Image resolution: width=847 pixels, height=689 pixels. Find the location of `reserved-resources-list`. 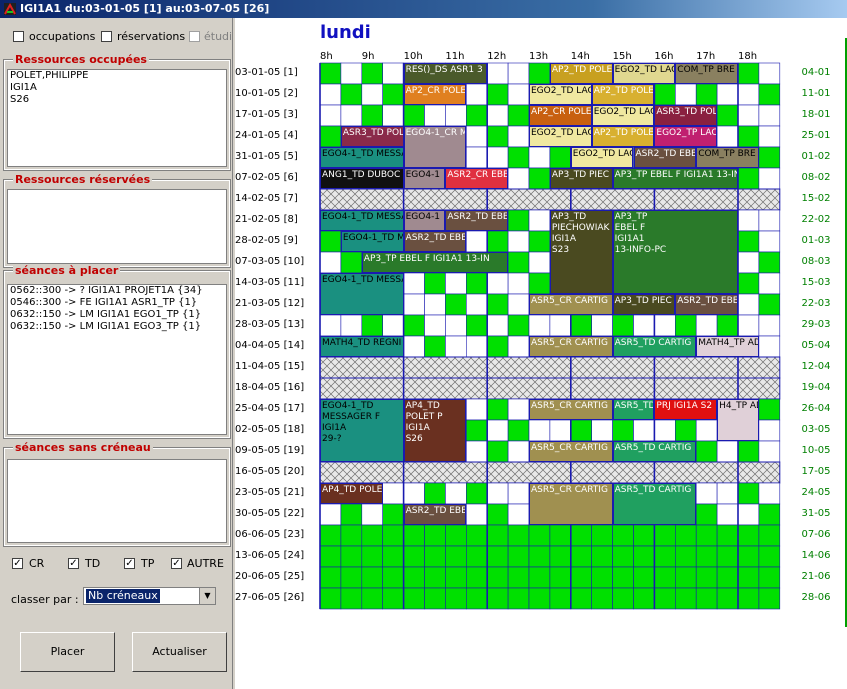

reserved-resources-list is located at coordinates (117, 226).